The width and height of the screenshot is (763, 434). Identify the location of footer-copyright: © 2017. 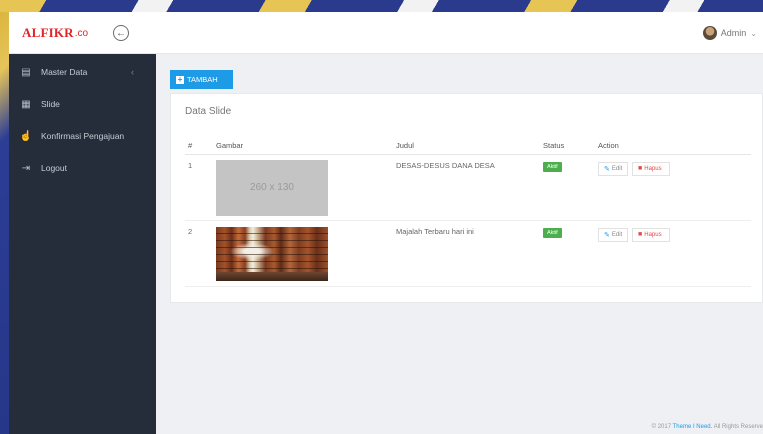
(661, 427).